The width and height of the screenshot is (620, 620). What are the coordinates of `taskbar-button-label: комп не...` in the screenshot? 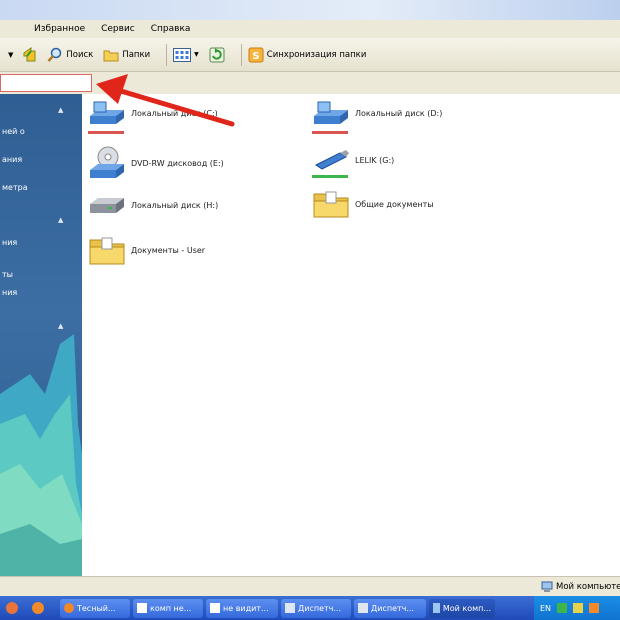 It's located at (171, 608).